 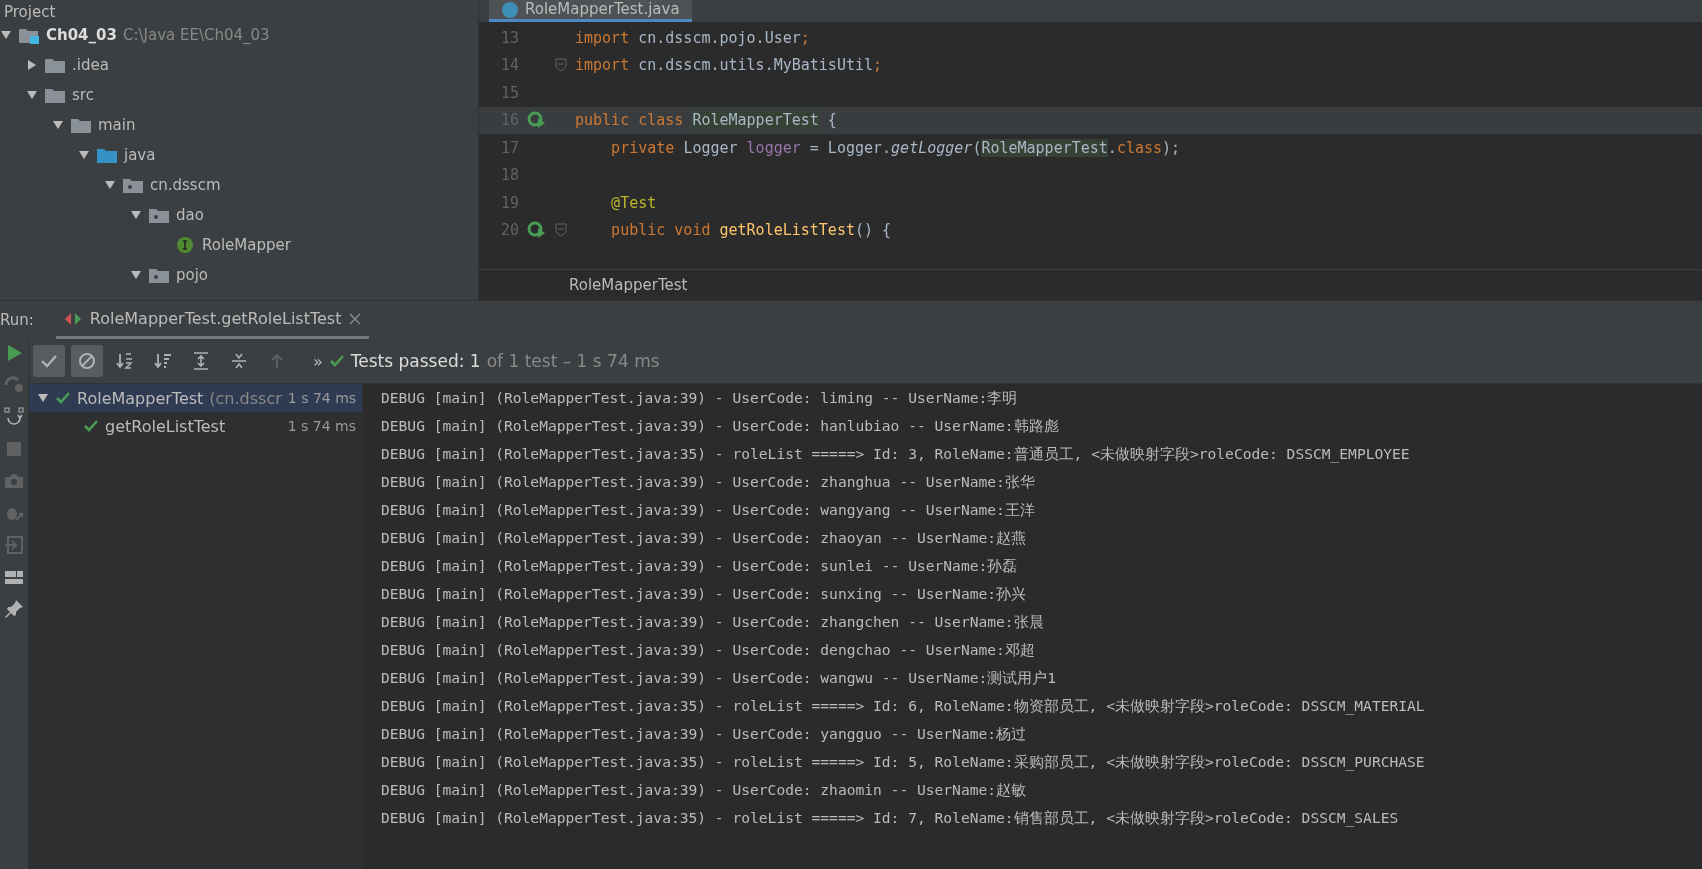 I want to click on test-row: RoleMapperTest (cn.dsscr 1 s 74 ms, so click(x=195, y=398).